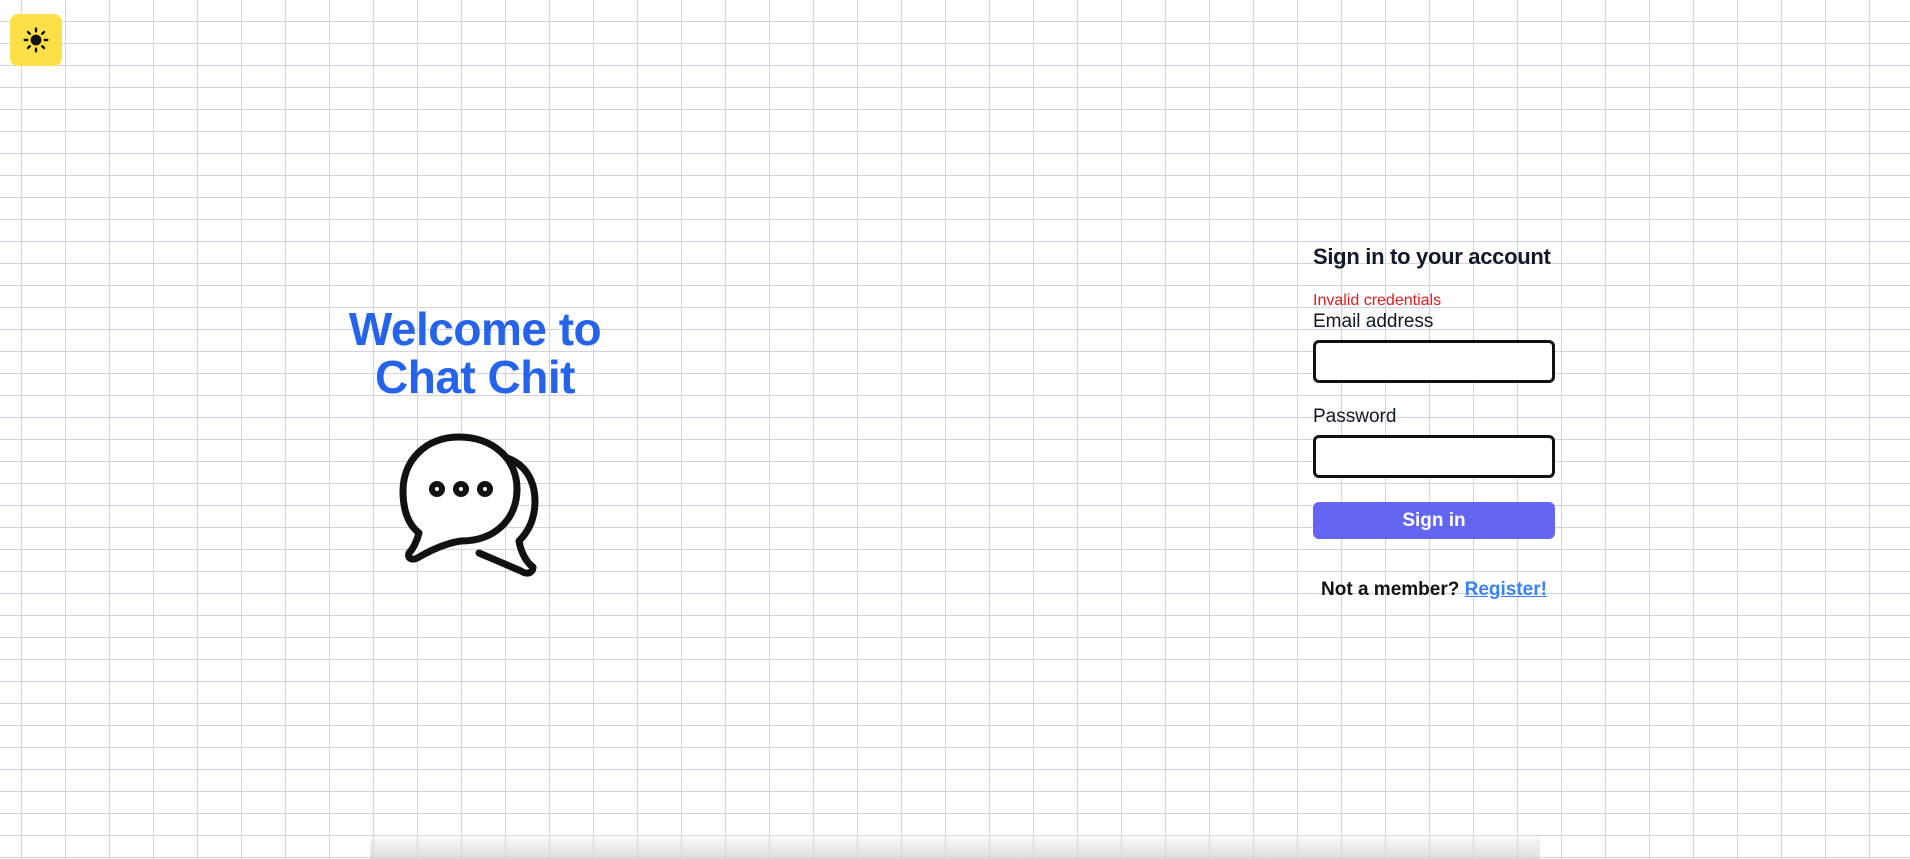 The height and width of the screenshot is (859, 1910). What do you see at coordinates (1377, 300) in the screenshot?
I see `error-message: Invalid credentials` at bounding box center [1377, 300].